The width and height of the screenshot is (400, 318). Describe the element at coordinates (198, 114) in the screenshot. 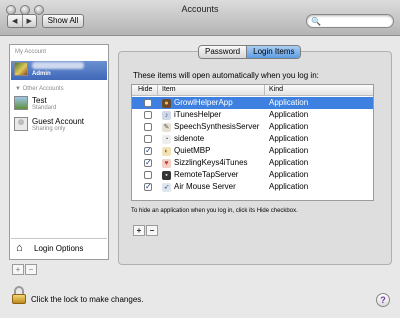

I see `item-name: iTunesHelper` at that location.